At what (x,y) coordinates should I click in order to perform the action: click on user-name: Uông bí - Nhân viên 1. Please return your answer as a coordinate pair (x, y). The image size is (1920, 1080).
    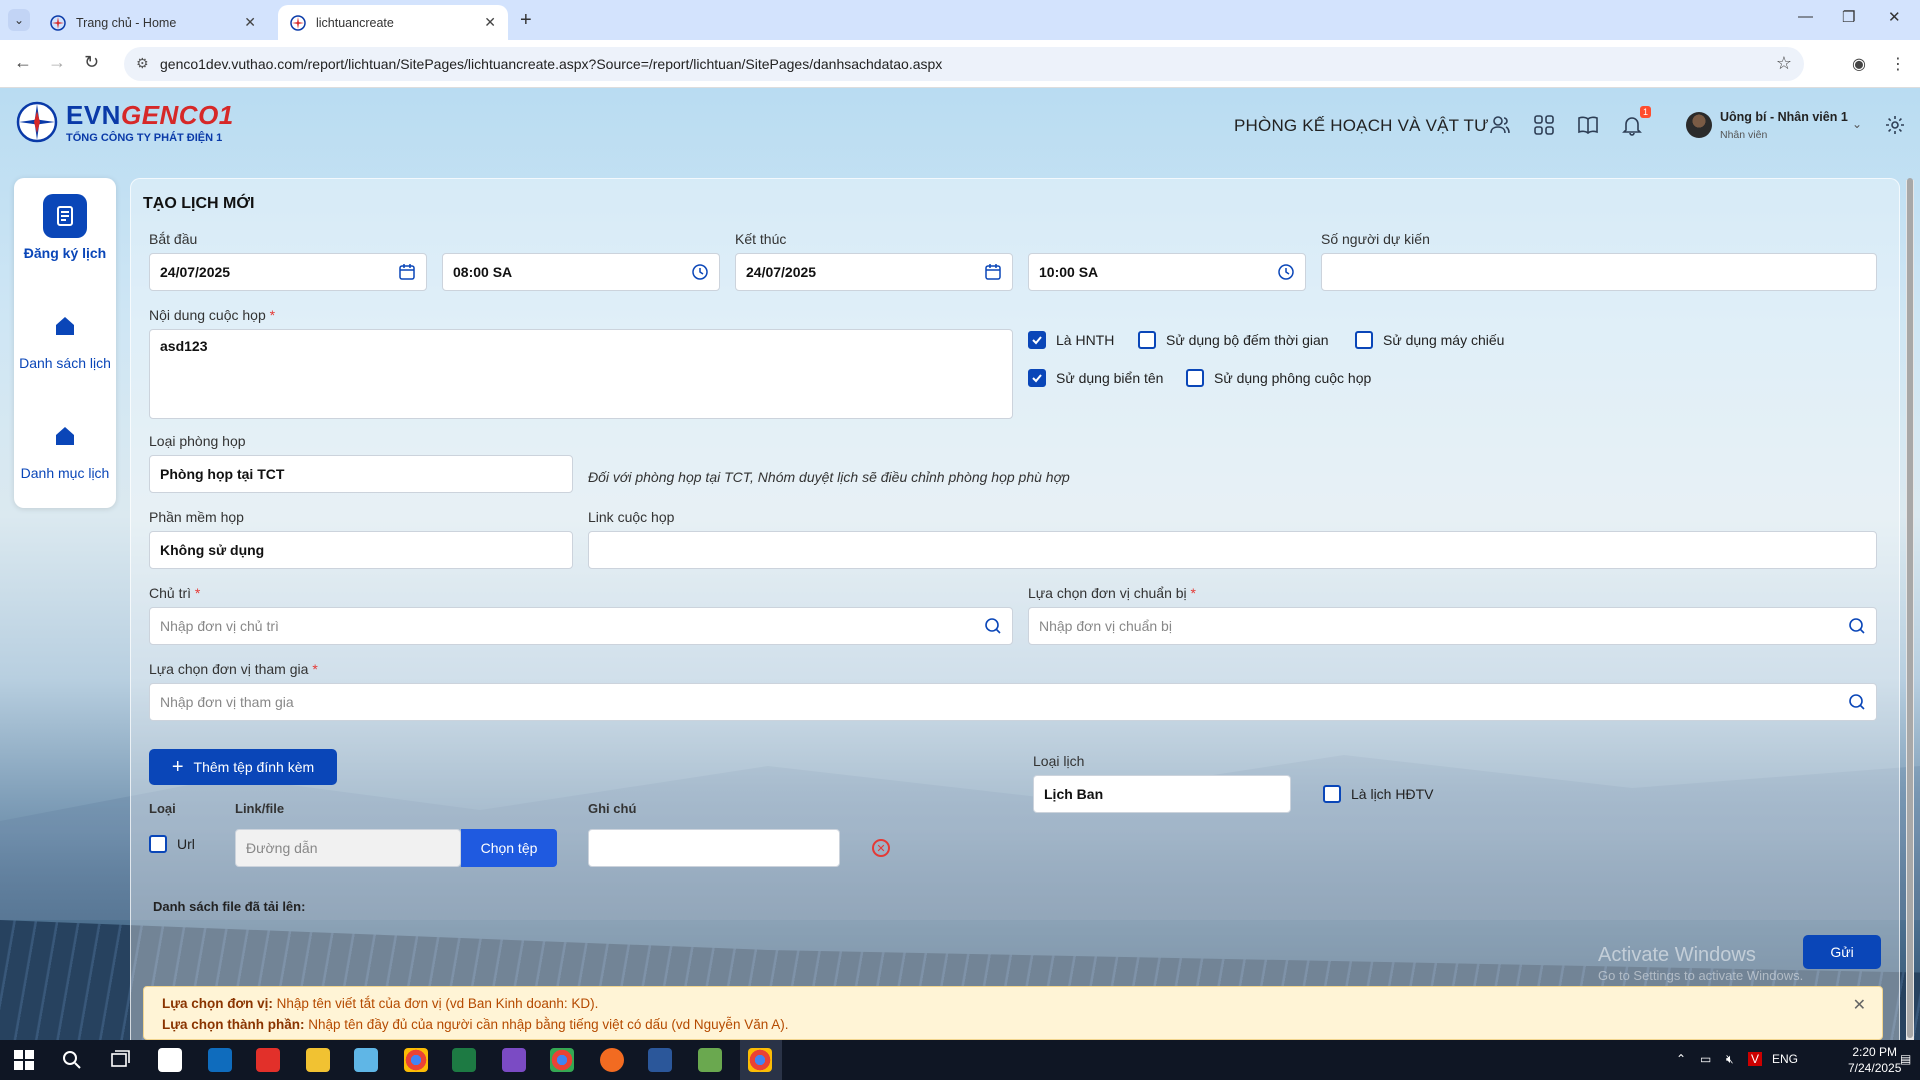
    Looking at the image, I should click on (1784, 117).